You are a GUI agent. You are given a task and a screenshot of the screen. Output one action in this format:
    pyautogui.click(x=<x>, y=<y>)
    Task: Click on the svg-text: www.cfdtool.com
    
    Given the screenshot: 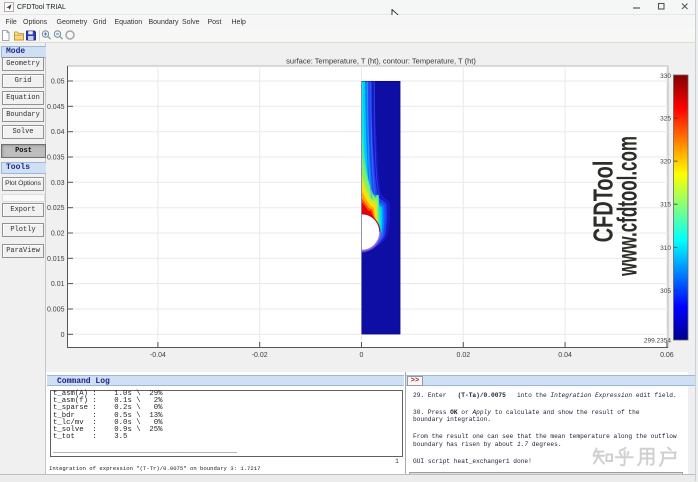 What is the action you would take?
    pyautogui.click(x=626, y=206)
    